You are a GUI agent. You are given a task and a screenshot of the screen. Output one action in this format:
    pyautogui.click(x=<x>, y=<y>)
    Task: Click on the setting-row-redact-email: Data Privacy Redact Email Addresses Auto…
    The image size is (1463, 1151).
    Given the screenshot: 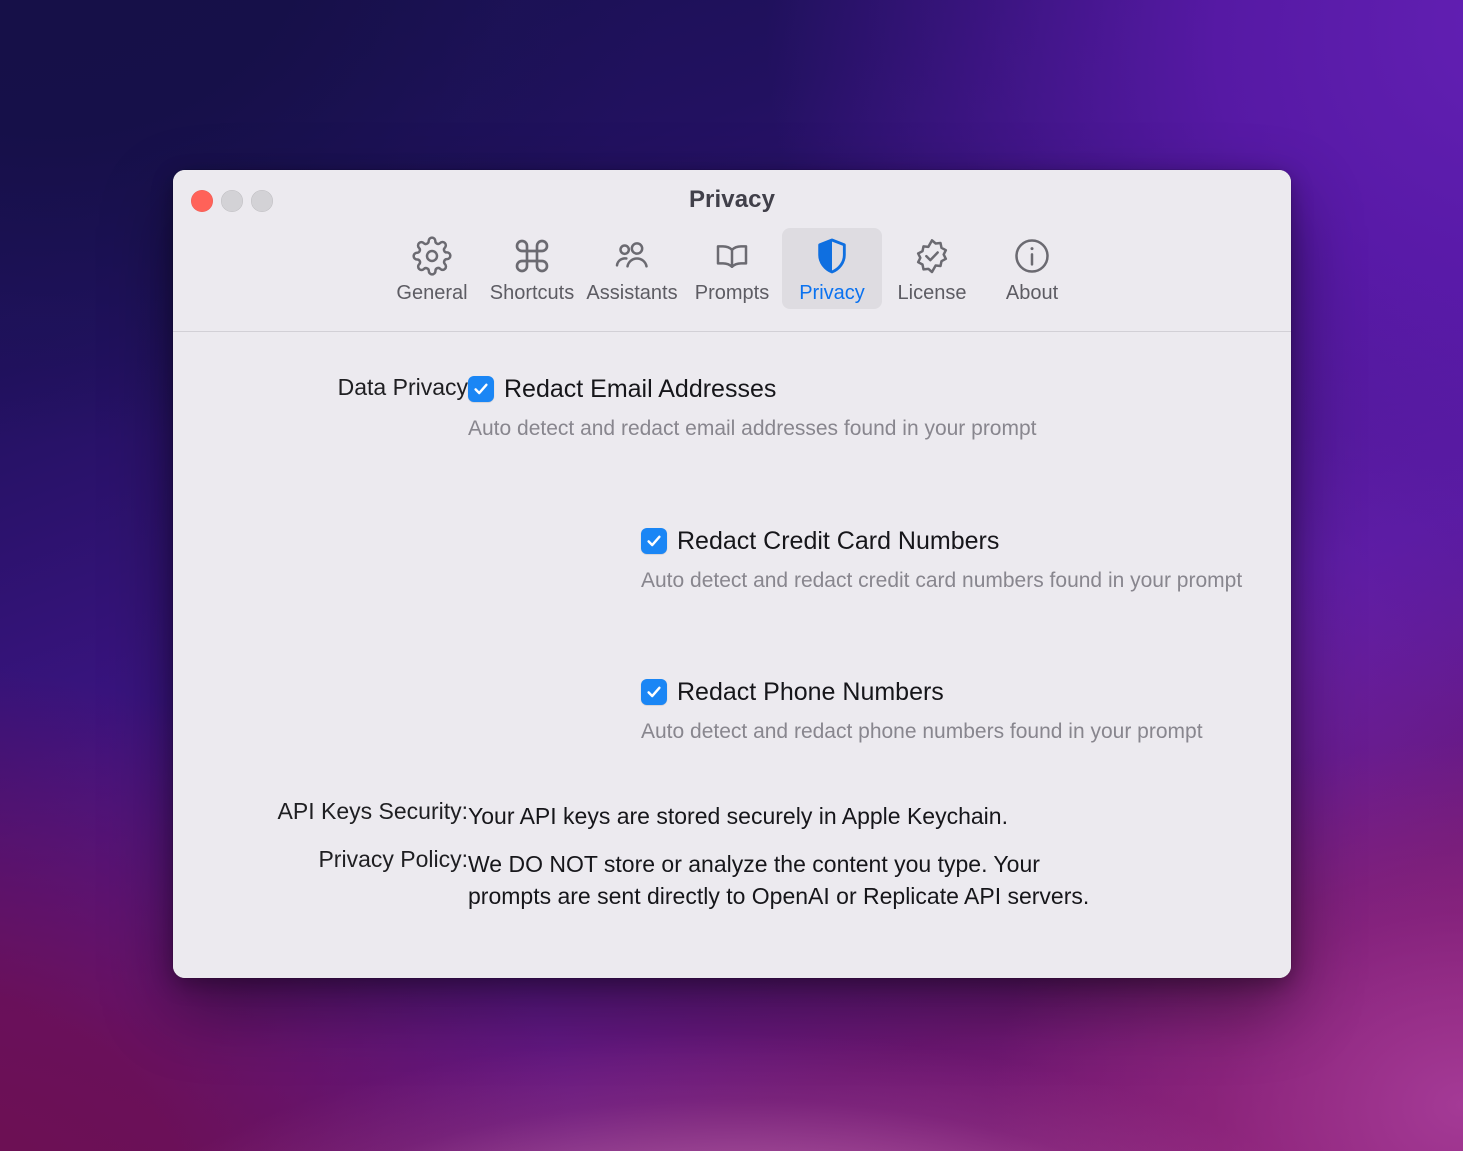 What is the action you would take?
    pyautogui.click(x=732, y=409)
    